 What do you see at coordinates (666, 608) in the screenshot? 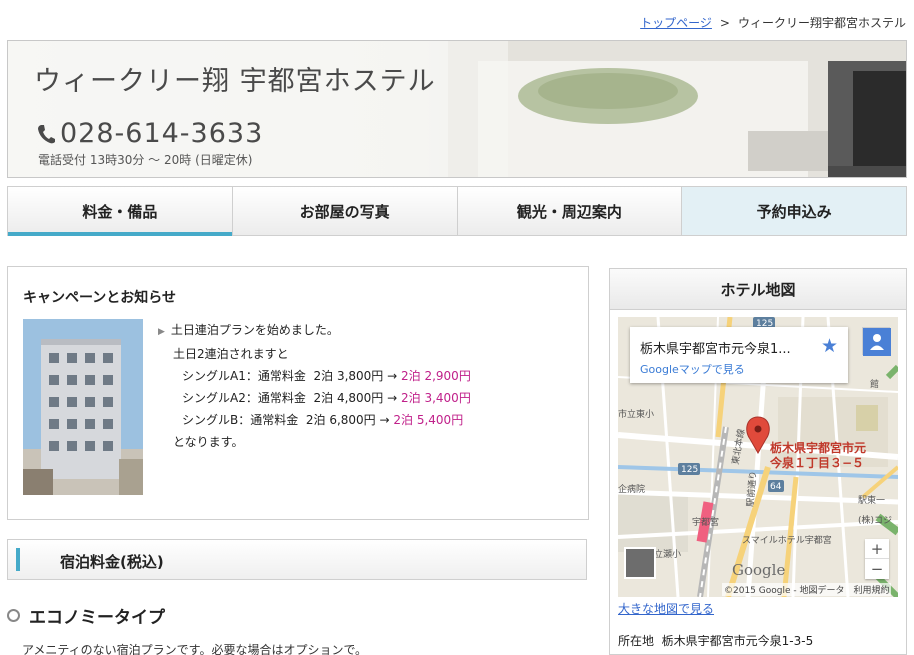
I see `big-map-link: 大きな地図で見る` at bounding box center [666, 608].